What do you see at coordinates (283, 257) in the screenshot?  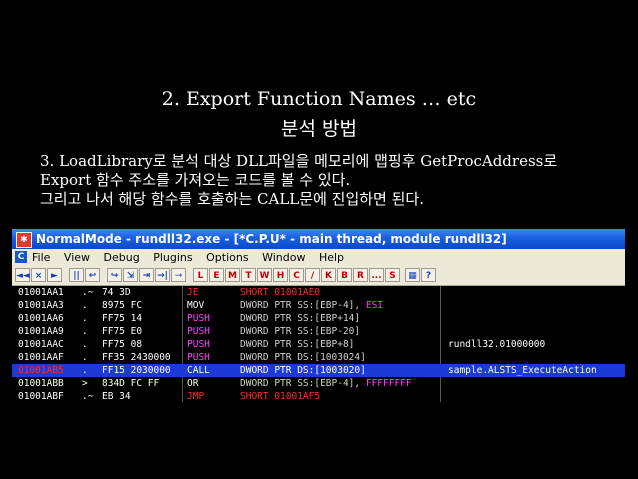 I see `menu-window: Window` at bounding box center [283, 257].